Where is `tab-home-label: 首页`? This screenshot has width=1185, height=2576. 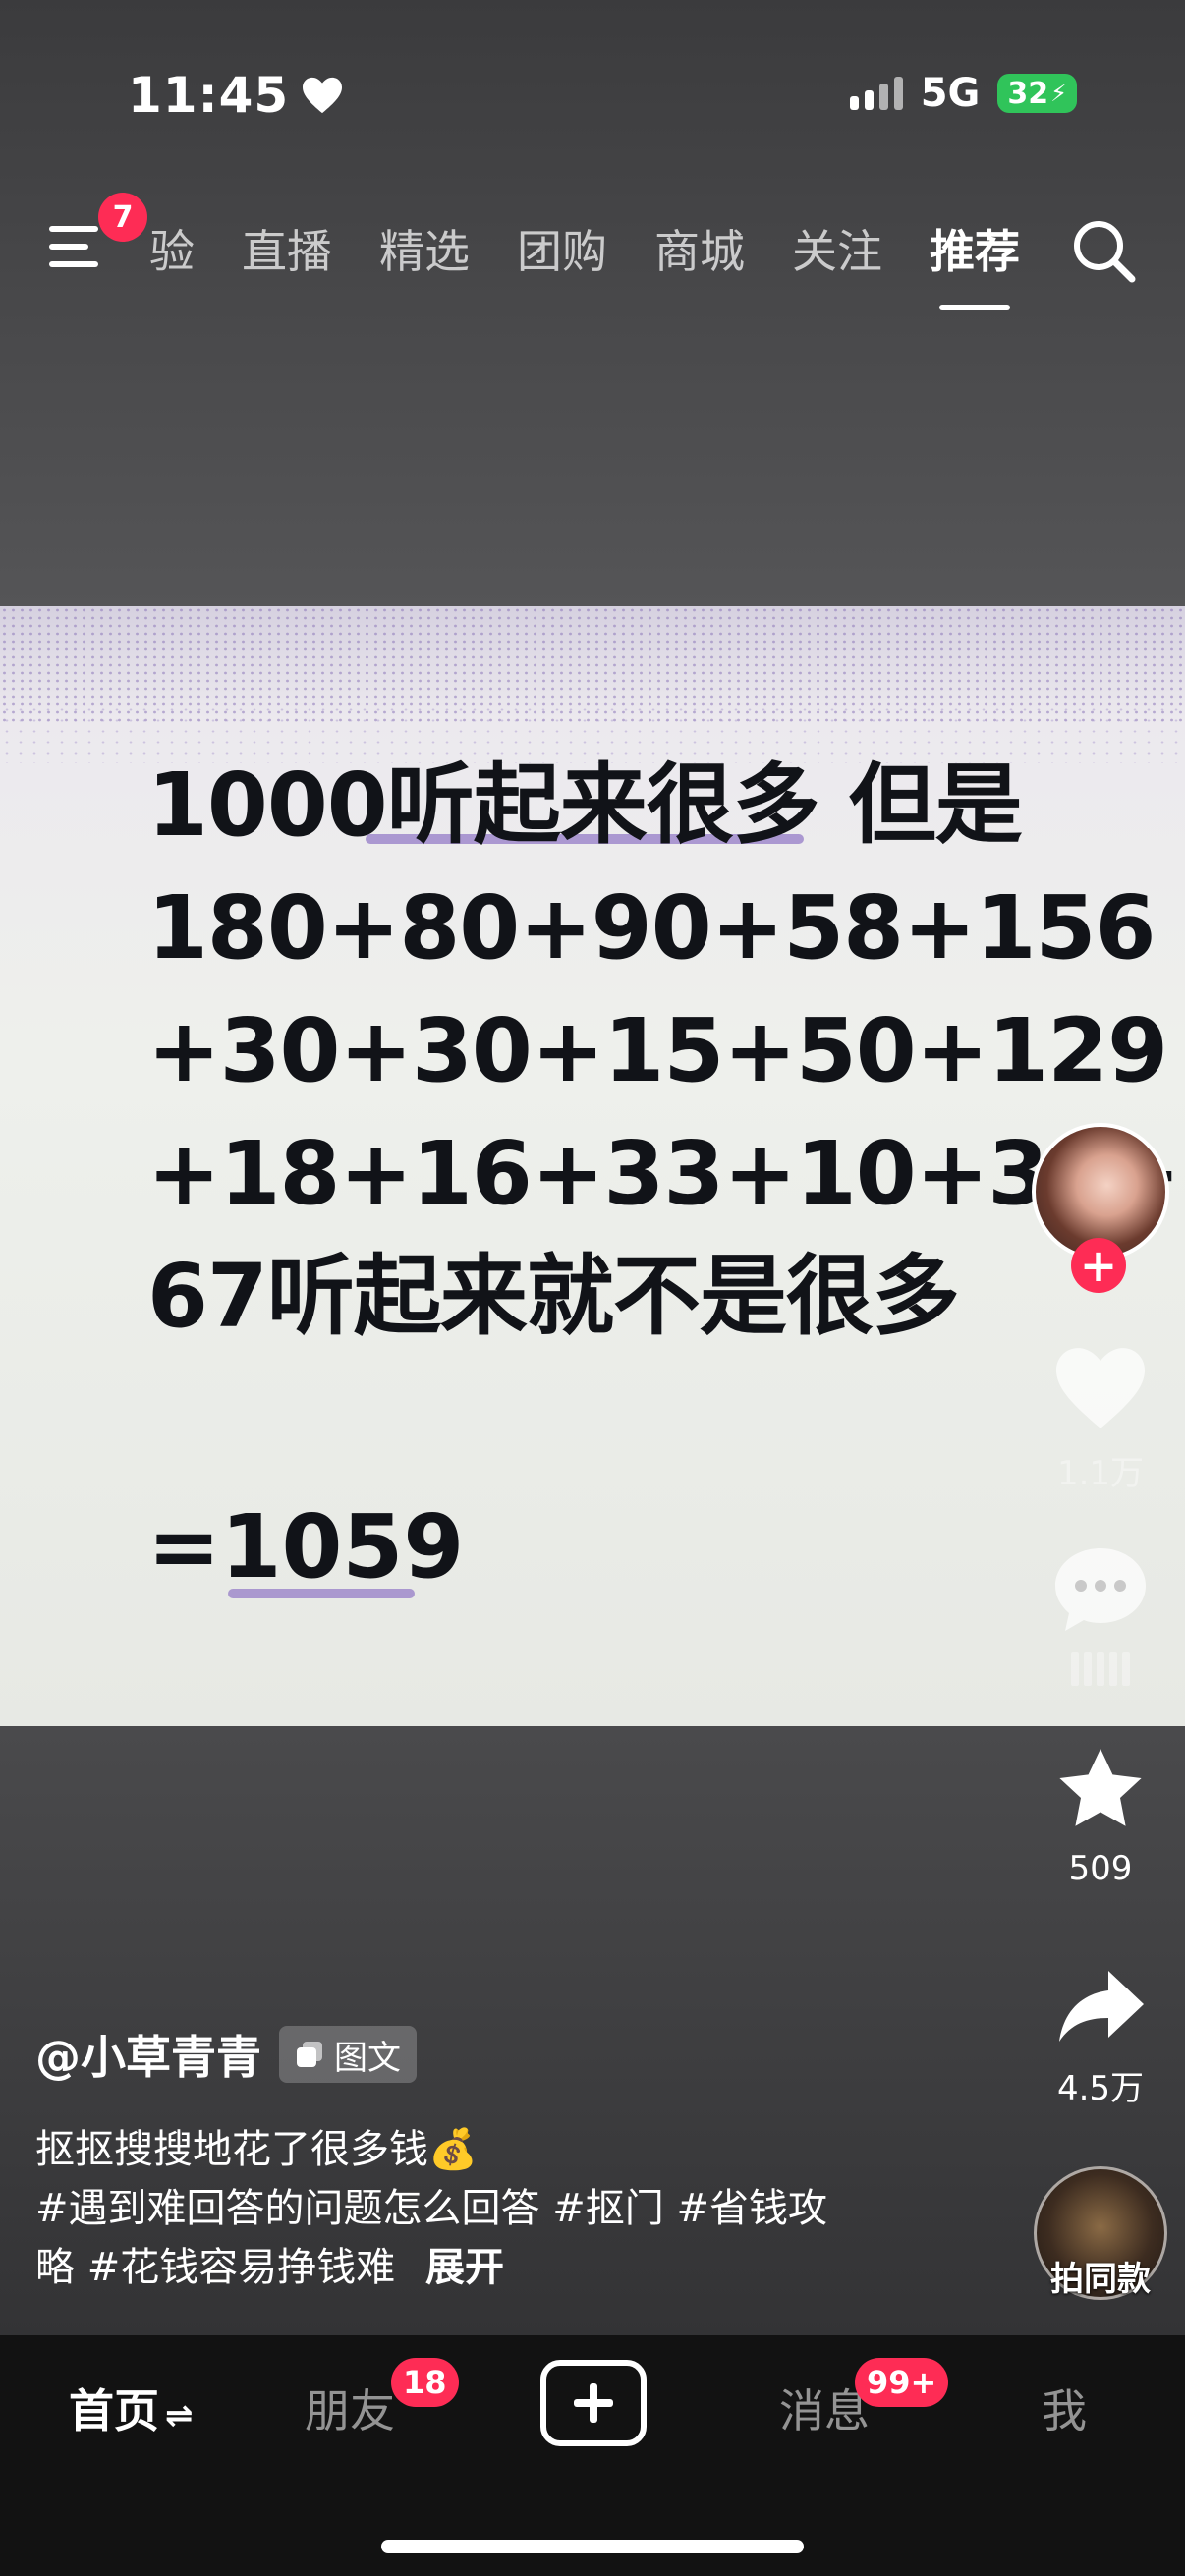
tab-home-label: 首页 is located at coordinates (114, 2410).